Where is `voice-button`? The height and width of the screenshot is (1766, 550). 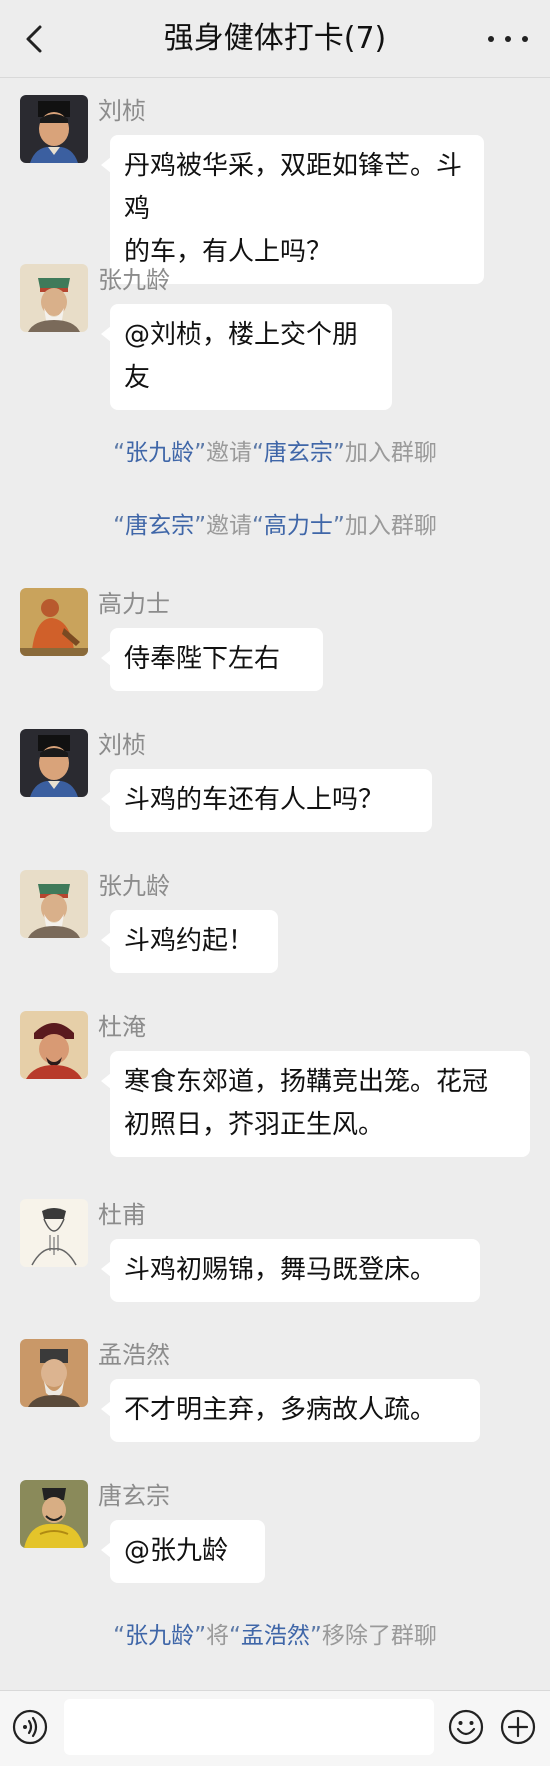 voice-button is located at coordinates (30, 1727).